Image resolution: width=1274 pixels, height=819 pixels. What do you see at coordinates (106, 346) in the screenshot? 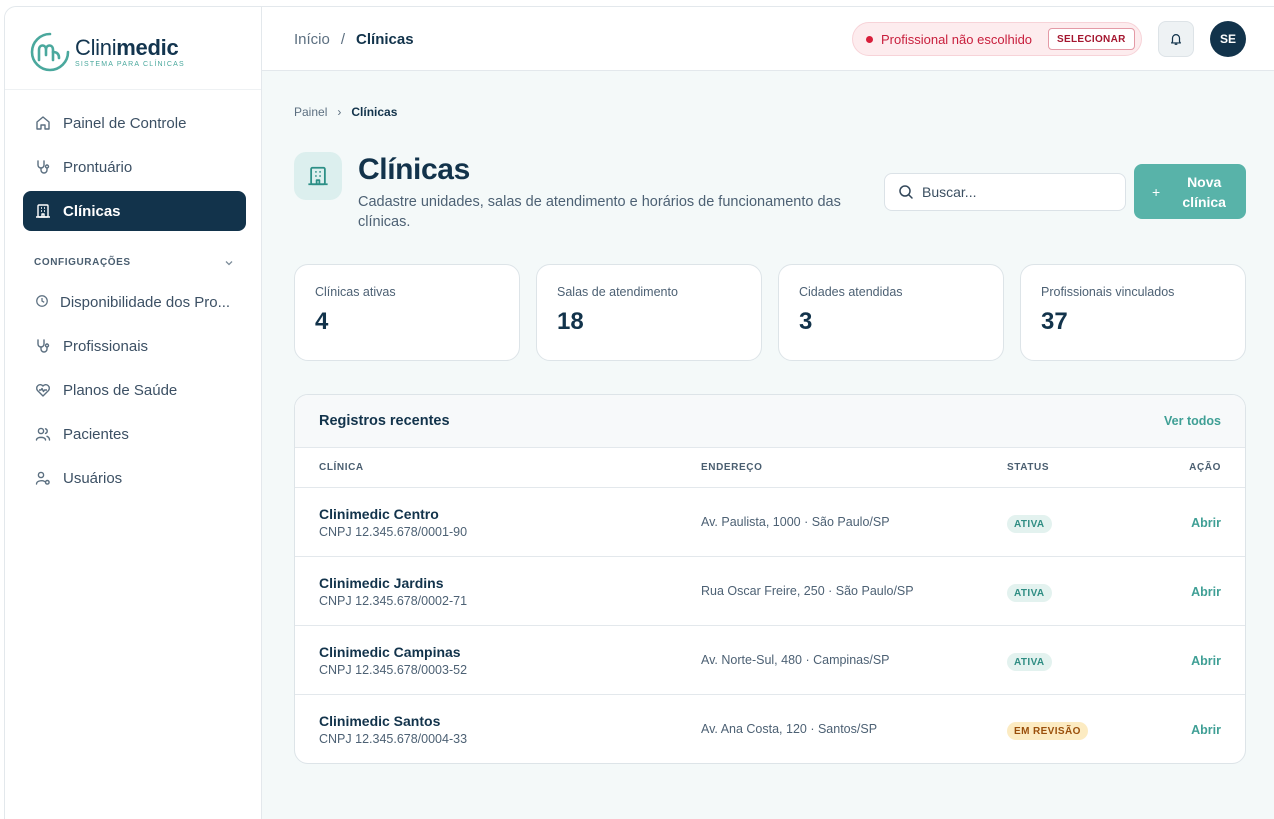
I see `sidebar-item-label: Profissionais` at bounding box center [106, 346].